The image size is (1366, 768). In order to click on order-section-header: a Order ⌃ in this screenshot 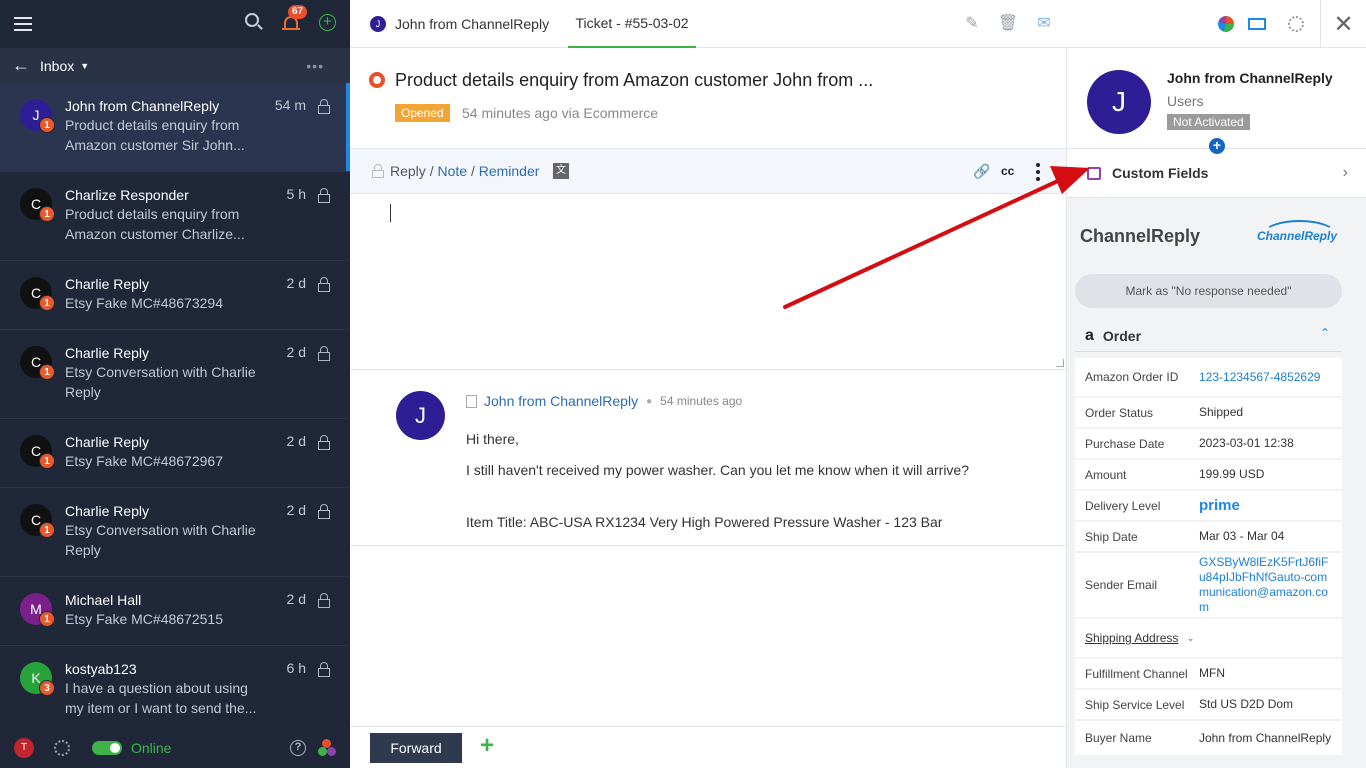, I will do `click(1208, 336)`.